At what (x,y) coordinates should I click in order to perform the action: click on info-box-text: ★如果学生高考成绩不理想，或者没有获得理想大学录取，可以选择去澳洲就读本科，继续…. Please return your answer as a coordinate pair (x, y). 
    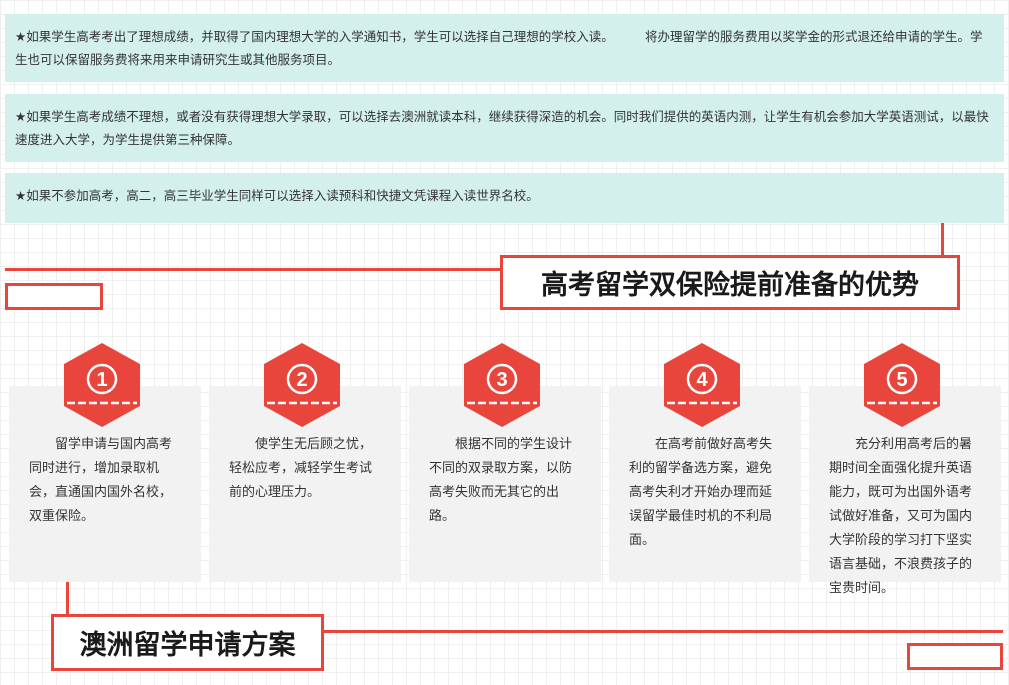
    Looking at the image, I should click on (502, 128).